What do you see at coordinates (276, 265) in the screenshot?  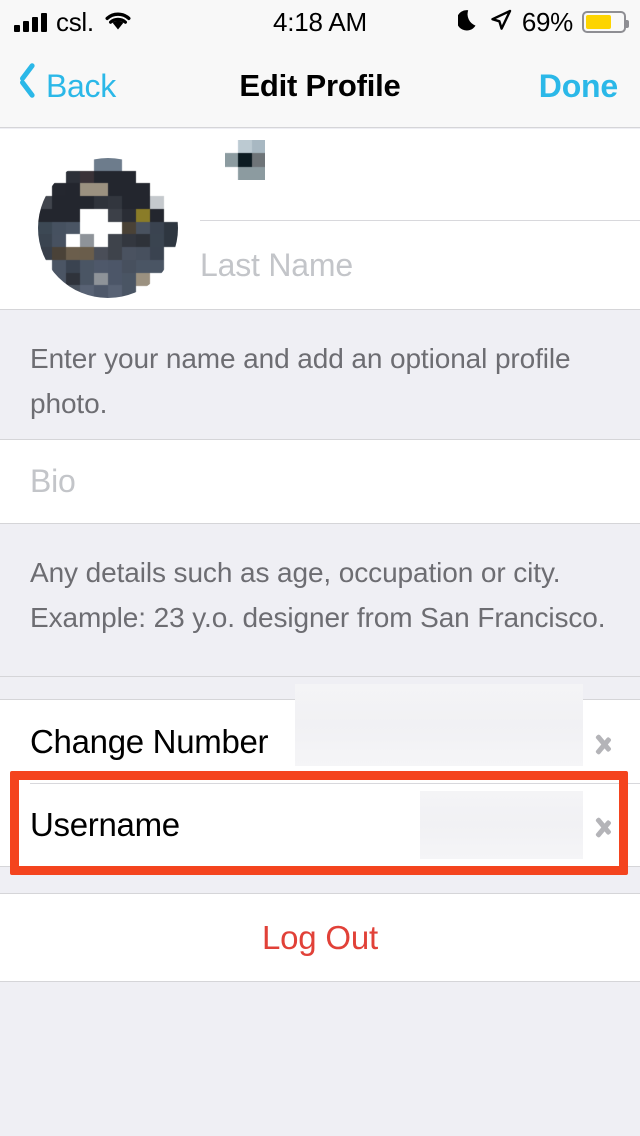 I see `last-name-placeholder: Last Name` at bounding box center [276, 265].